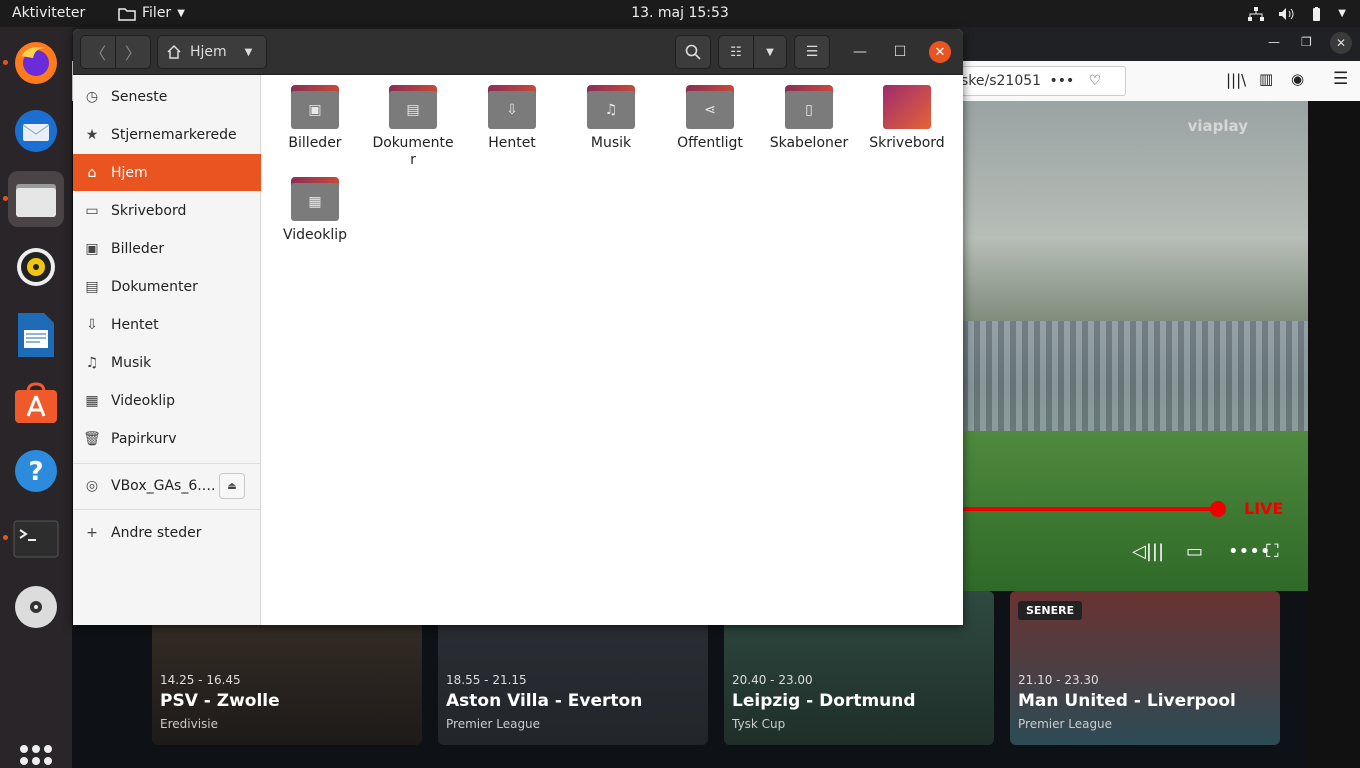 The image size is (1360, 768). What do you see at coordinates (133, 52) in the screenshot?
I see `forward-button: 〉` at bounding box center [133, 52].